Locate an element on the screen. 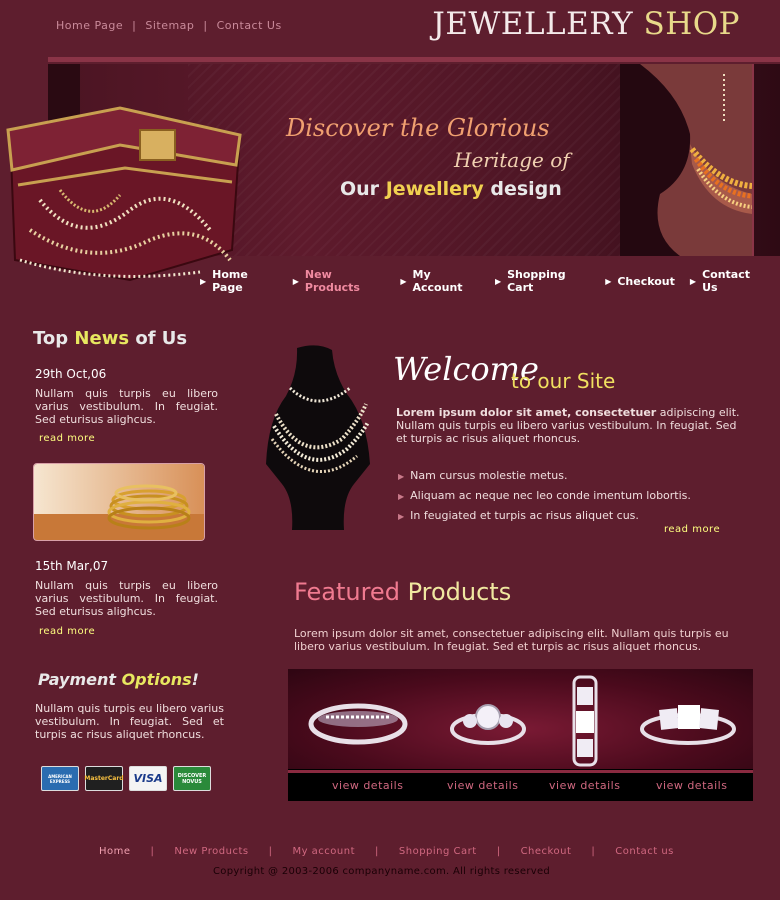 The image size is (780, 900). ring-4-image is located at coordinates (688, 724).